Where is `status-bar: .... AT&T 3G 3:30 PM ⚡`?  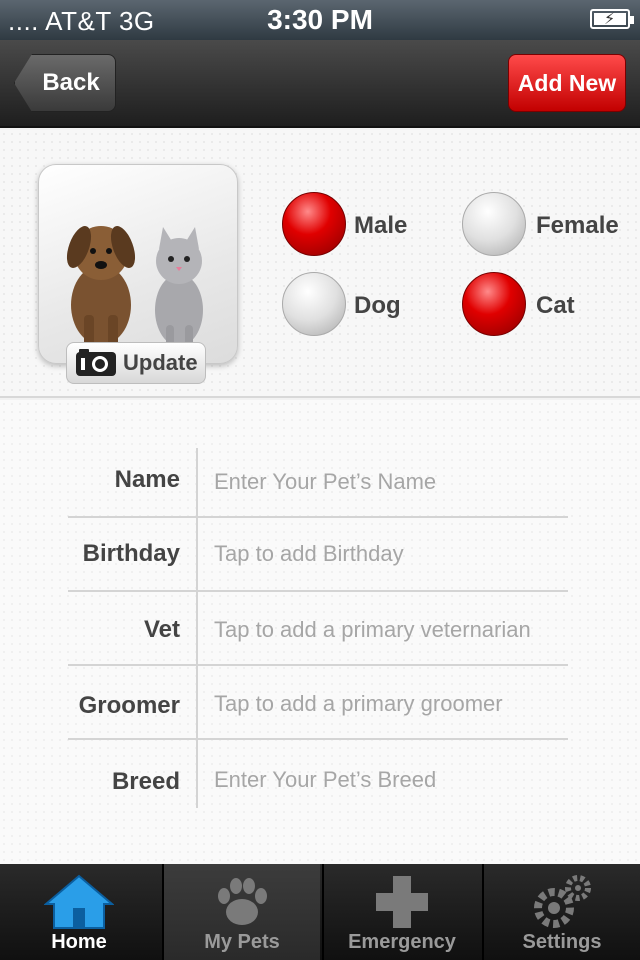
status-bar: .... AT&T 3G 3:30 PM ⚡ is located at coordinates (320, 20).